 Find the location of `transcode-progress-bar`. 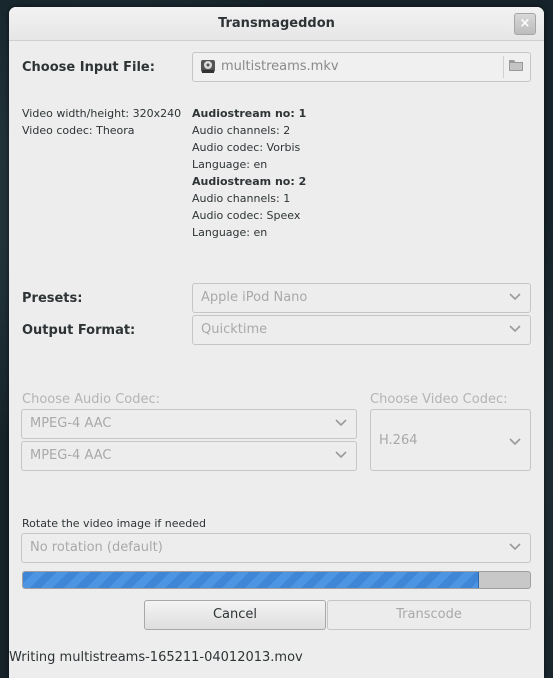

transcode-progress-bar is located at coordinates (276, 580).